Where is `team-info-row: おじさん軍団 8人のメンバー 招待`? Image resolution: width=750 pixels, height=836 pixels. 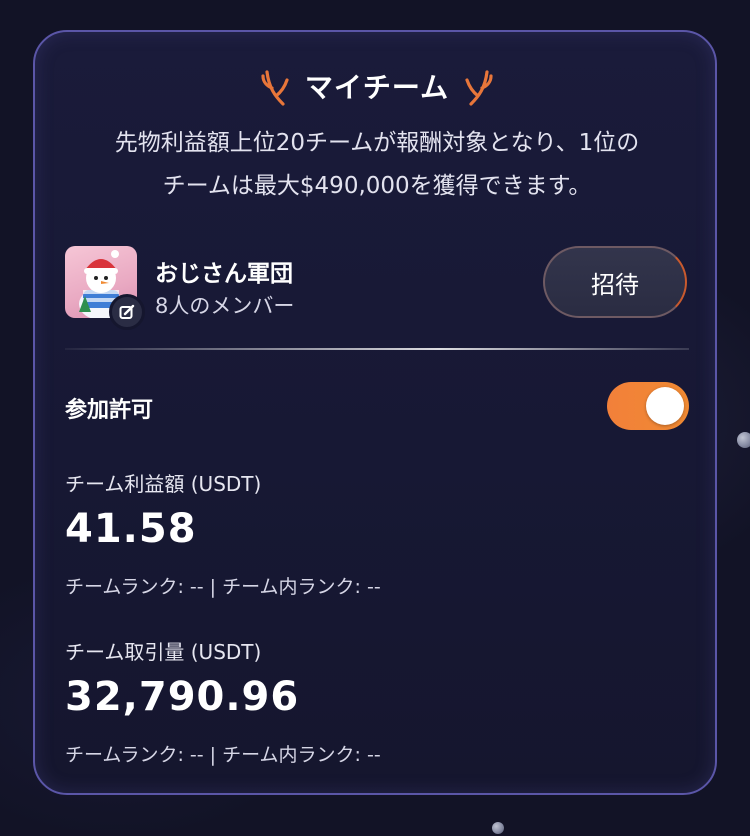
team-info-row: おじさん軍団 8人のメンバー 招待 is located at coordinates (377, 288).